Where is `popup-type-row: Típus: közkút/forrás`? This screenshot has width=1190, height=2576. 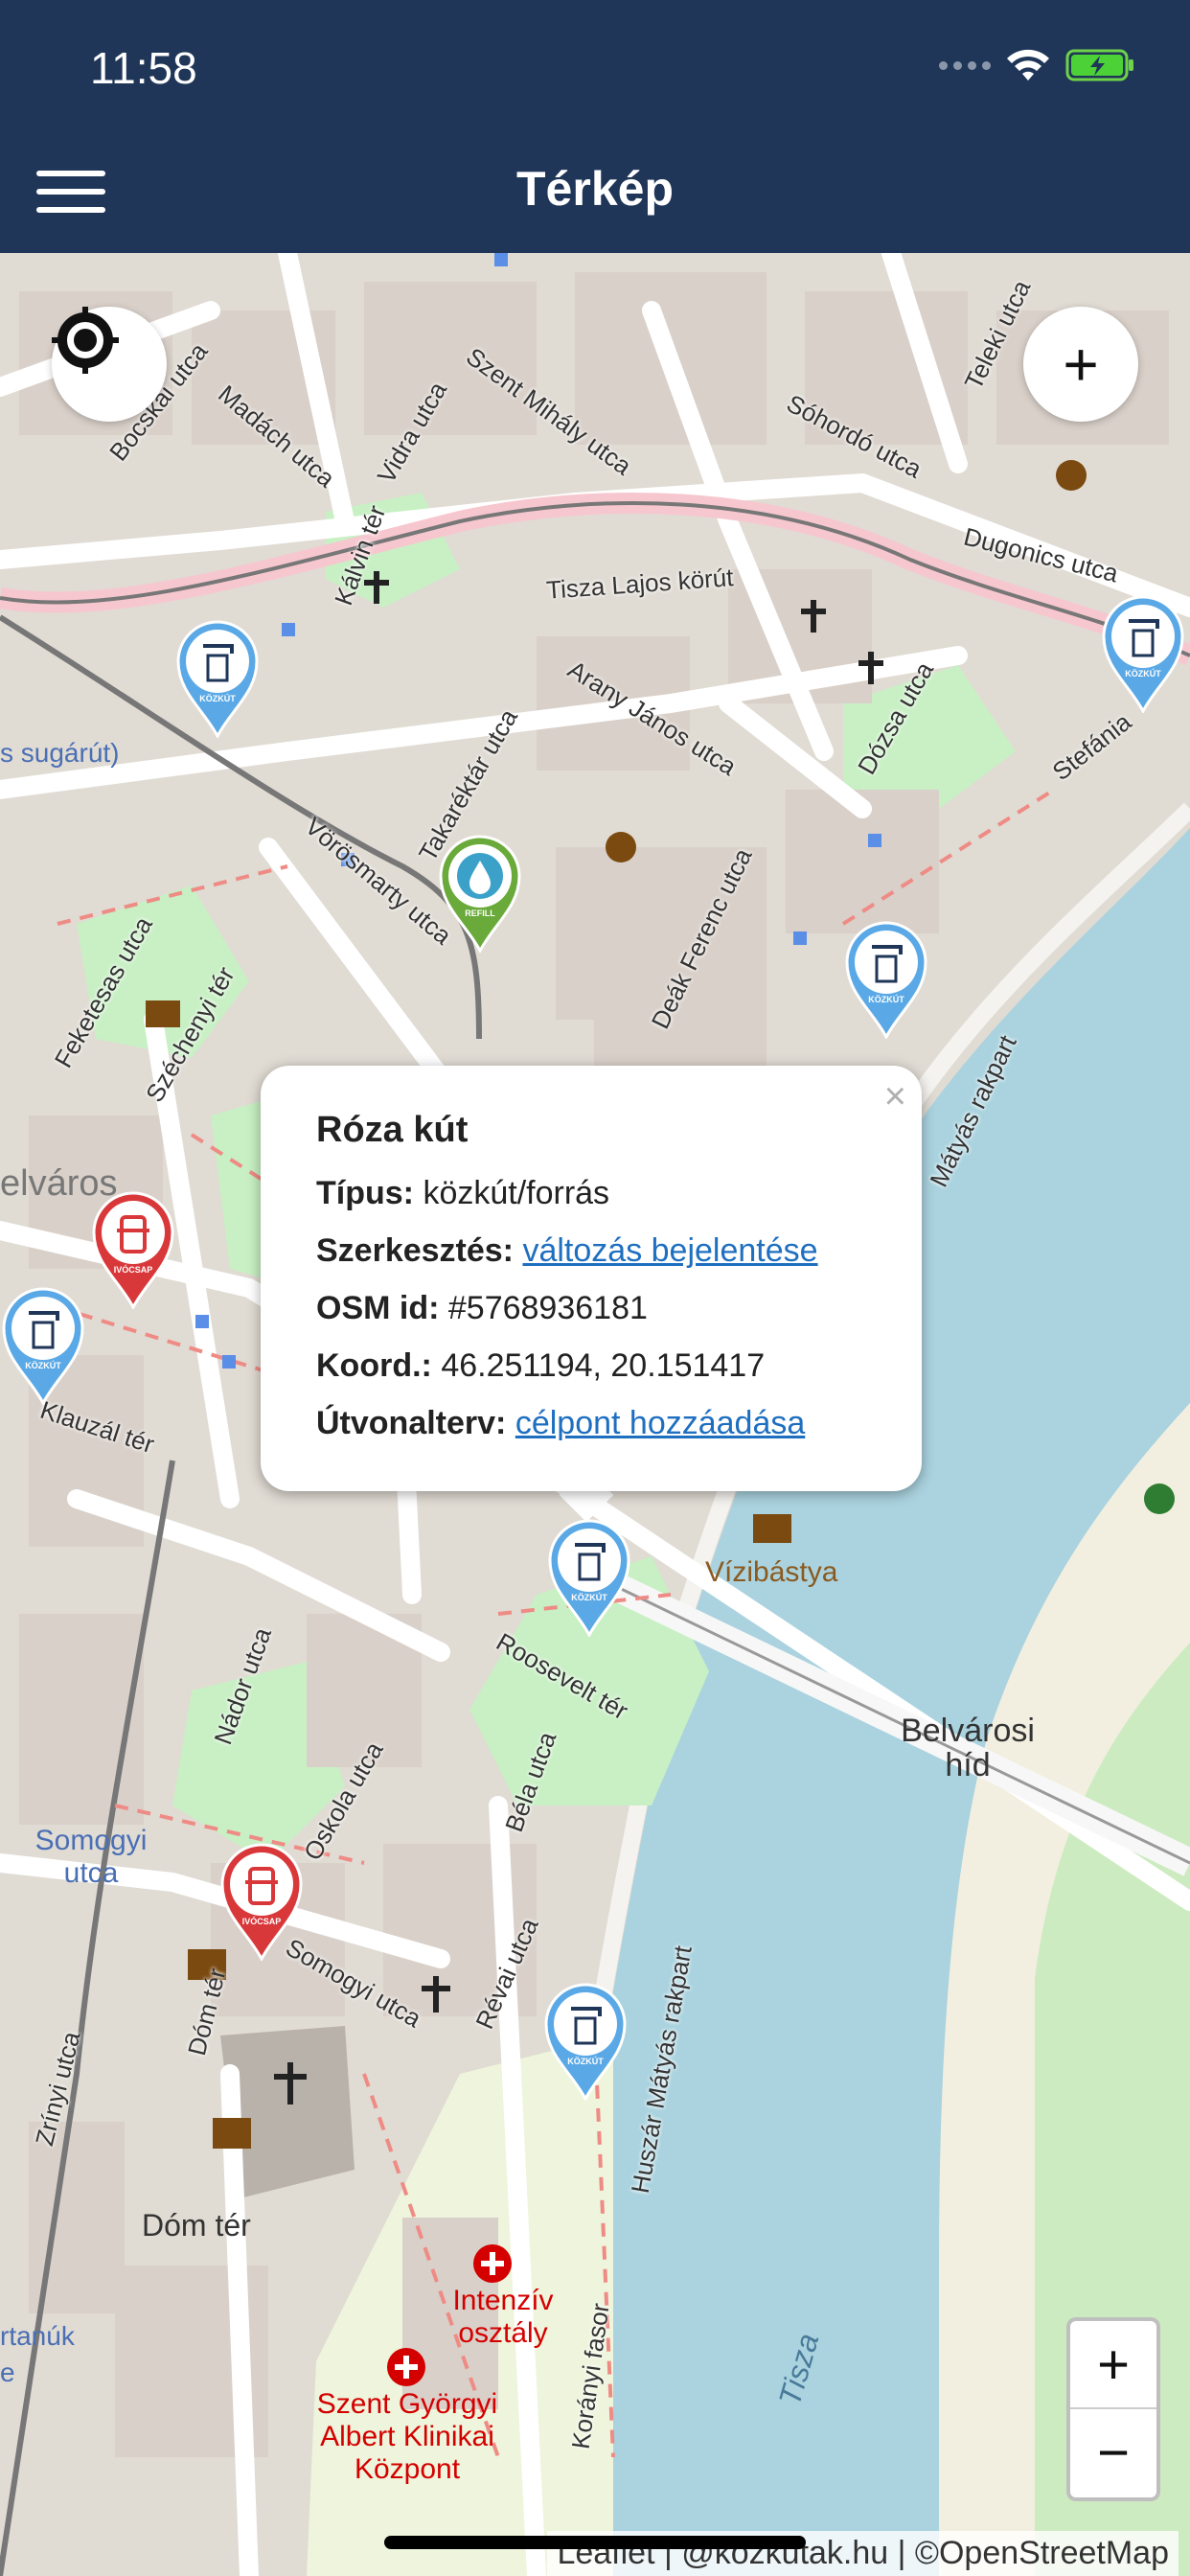
popup-type-row: Típus: közkút/forrás is located at coordinates (463, 1193).